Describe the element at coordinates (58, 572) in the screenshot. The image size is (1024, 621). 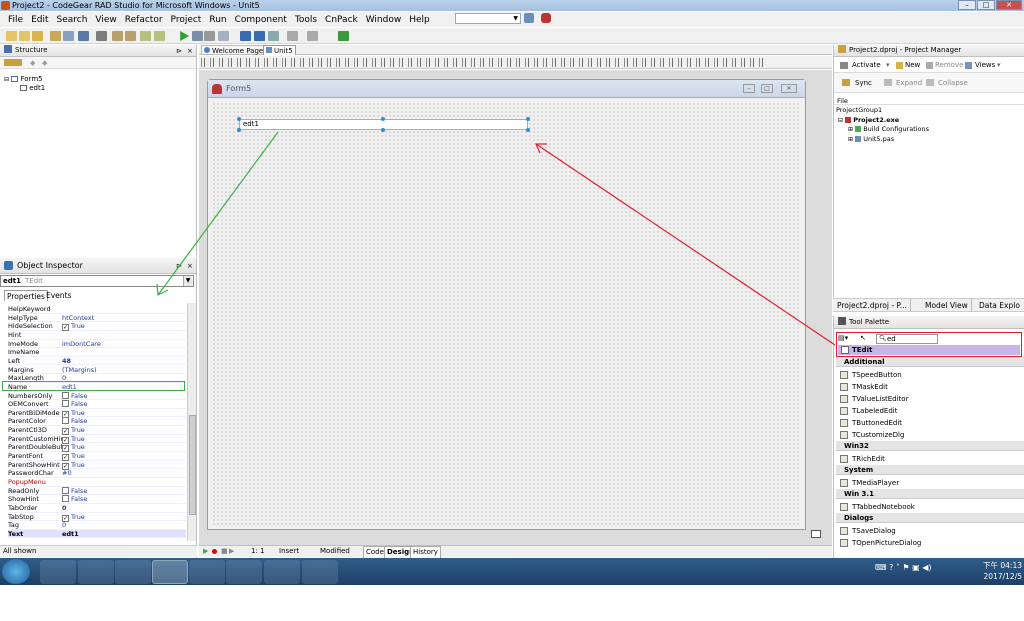
I see `ie-icon` at that location.